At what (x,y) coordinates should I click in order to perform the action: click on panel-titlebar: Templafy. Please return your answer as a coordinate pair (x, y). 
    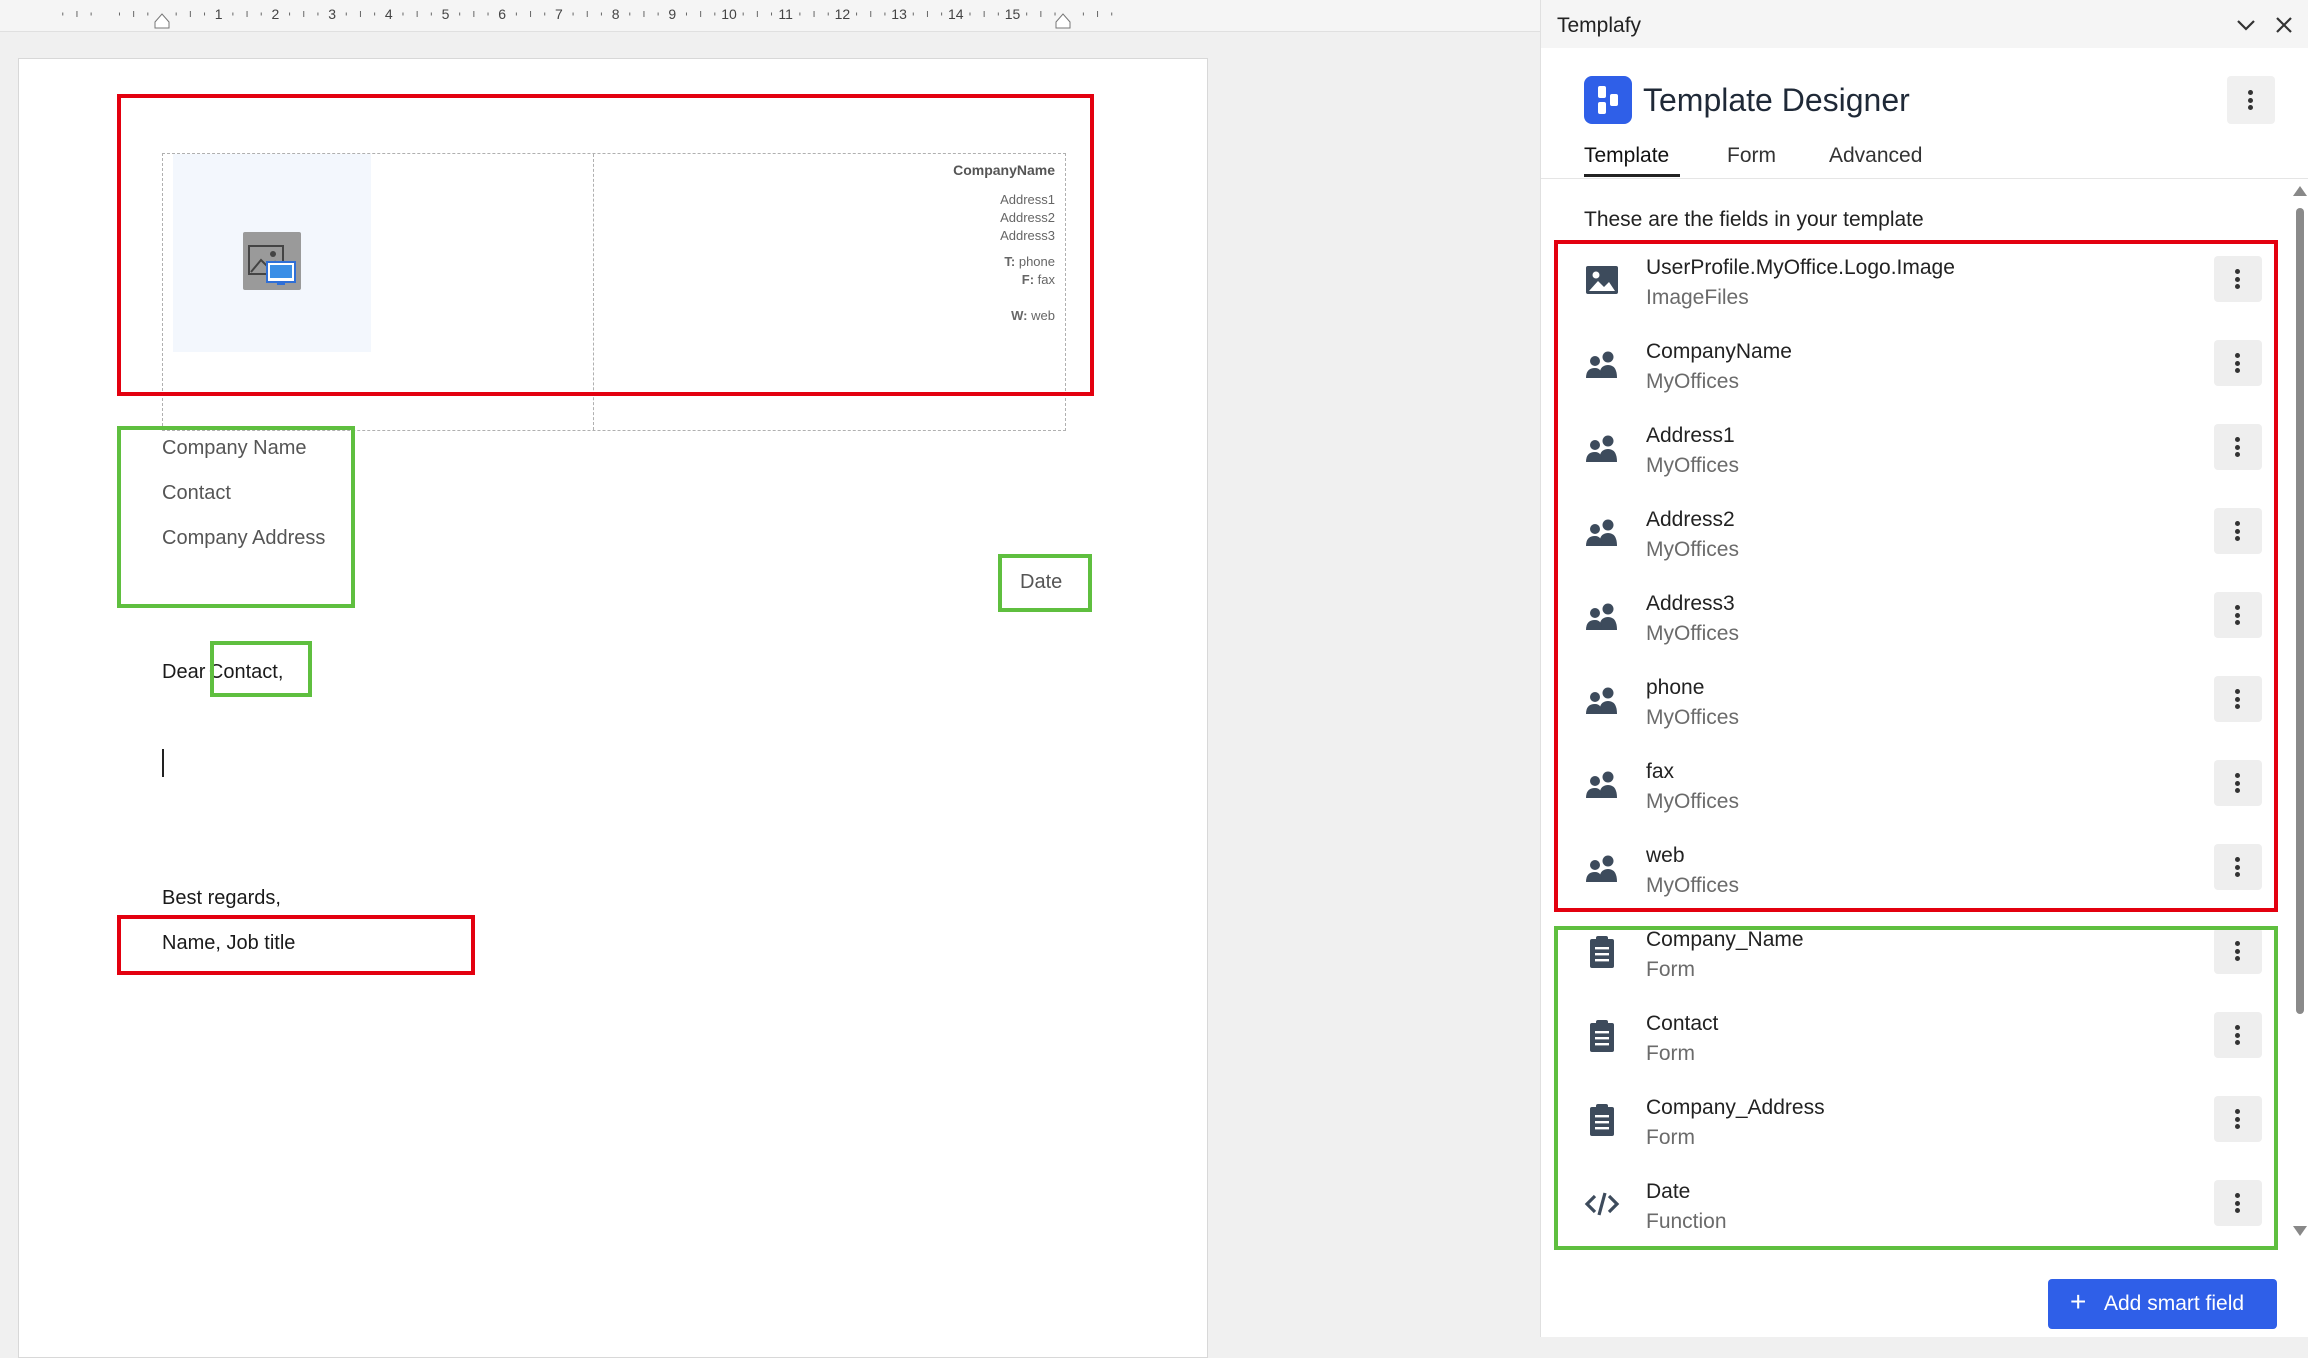
    Looking at the image, I should click on (1924, 24).